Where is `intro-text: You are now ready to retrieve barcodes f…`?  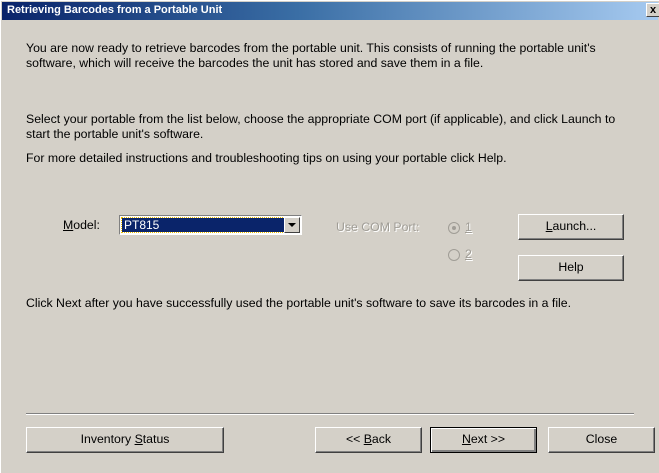 intro-text: You are now ready to retrieve barcodes f… is located at coordinates (311, 55).